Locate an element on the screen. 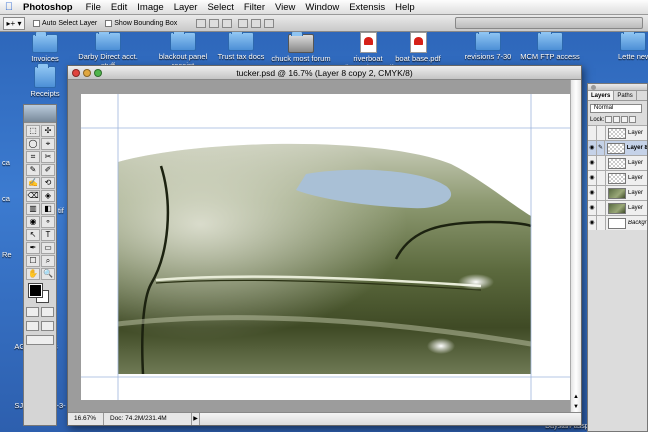 The image size is (648, 432). tool-button-icon: ☐ is located at coordinates (33, 261).